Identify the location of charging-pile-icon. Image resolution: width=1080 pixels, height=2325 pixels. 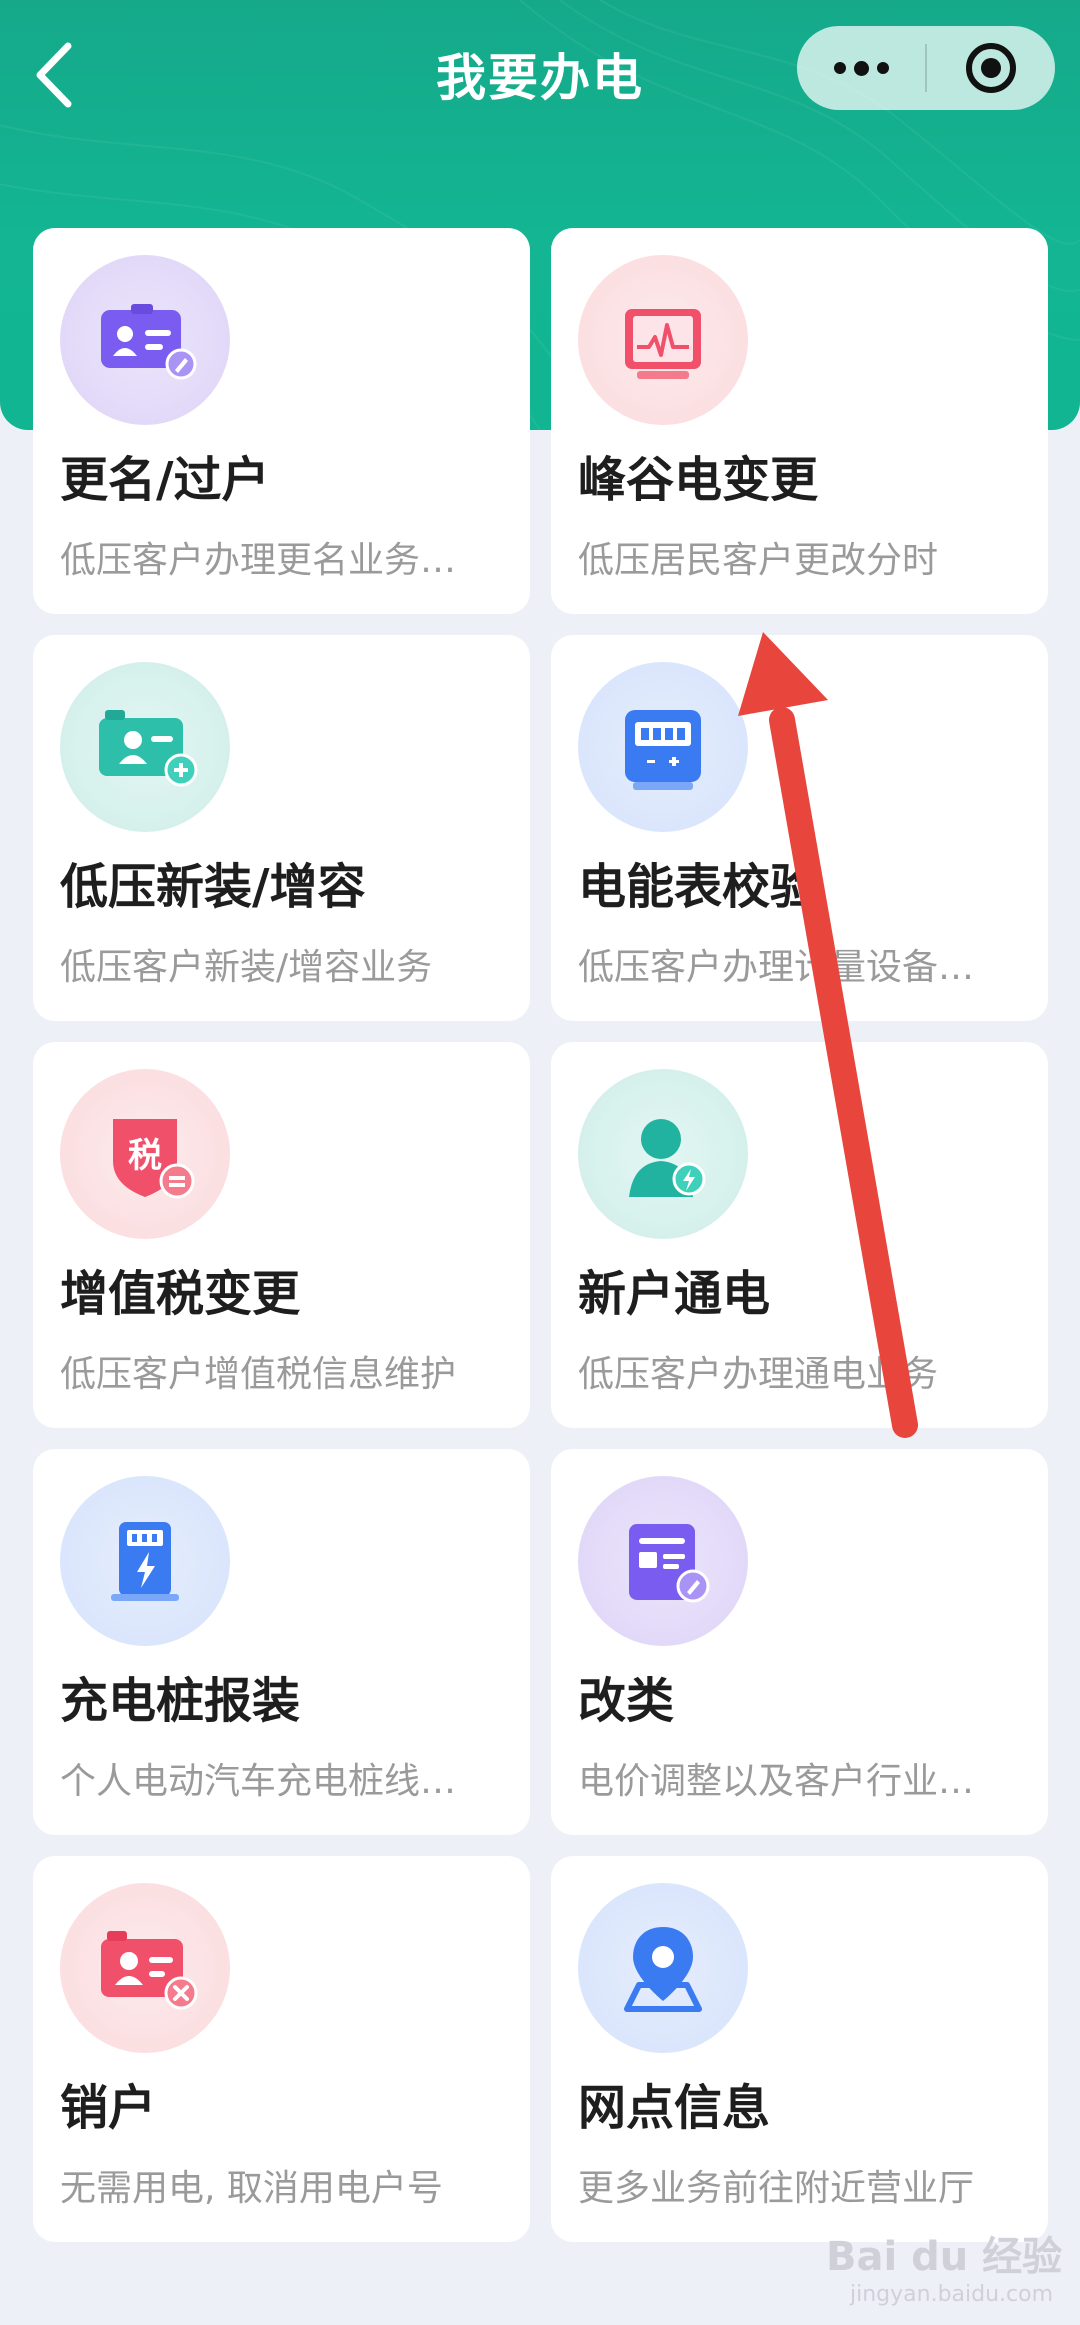
(145, 1561).